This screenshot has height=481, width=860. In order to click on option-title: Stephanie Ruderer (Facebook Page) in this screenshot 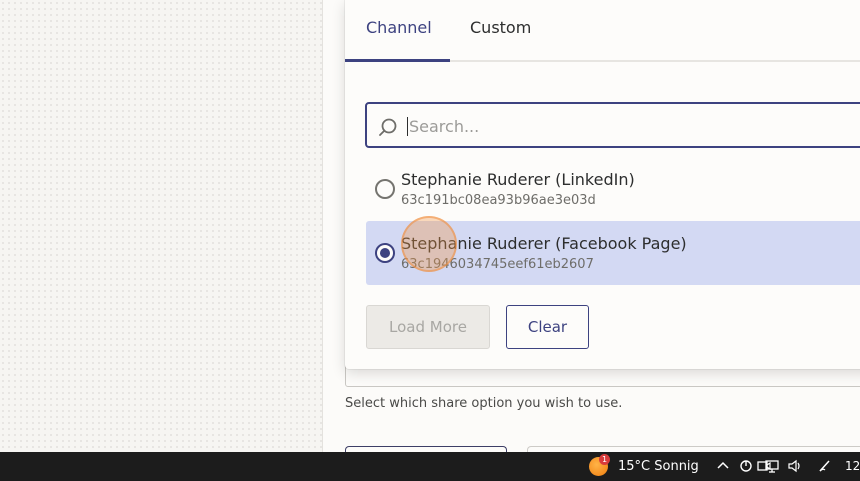, I will do `click(544, 243)`.